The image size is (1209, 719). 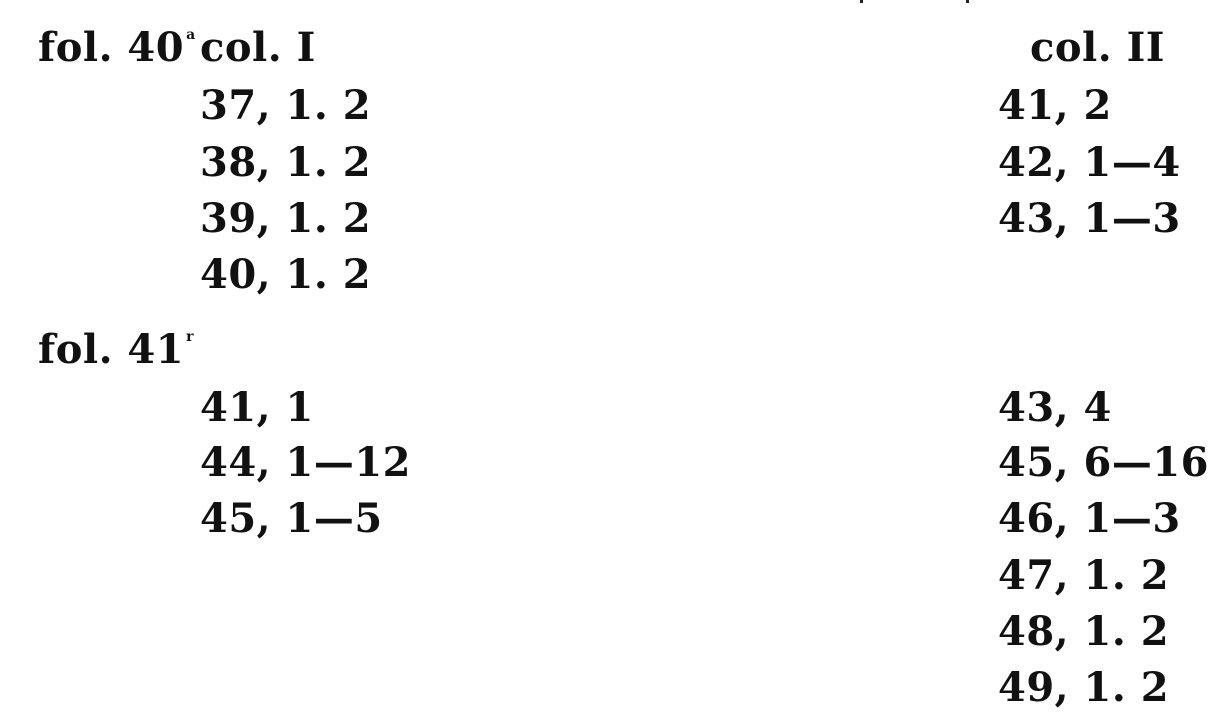 What do you see at coordinates (286, 105) in the screenshot?
I see `col-I-entry: 37, 1. 2` at bounding box center [286, 105].